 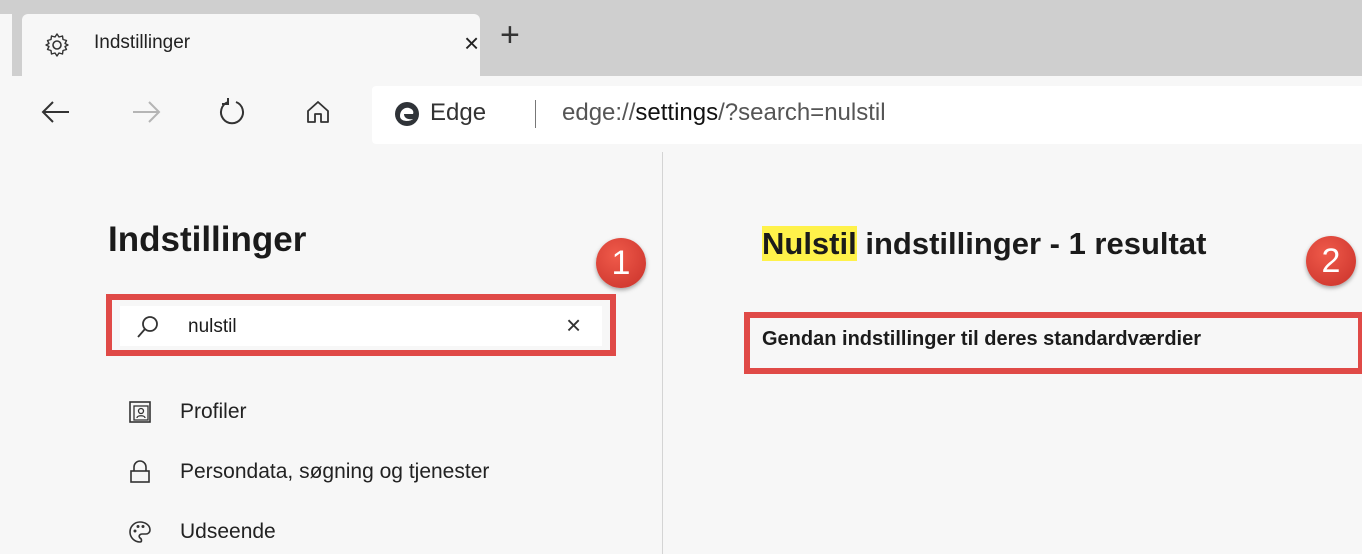 I want to click on arrow-left-icon, so click(x=56, y=114).